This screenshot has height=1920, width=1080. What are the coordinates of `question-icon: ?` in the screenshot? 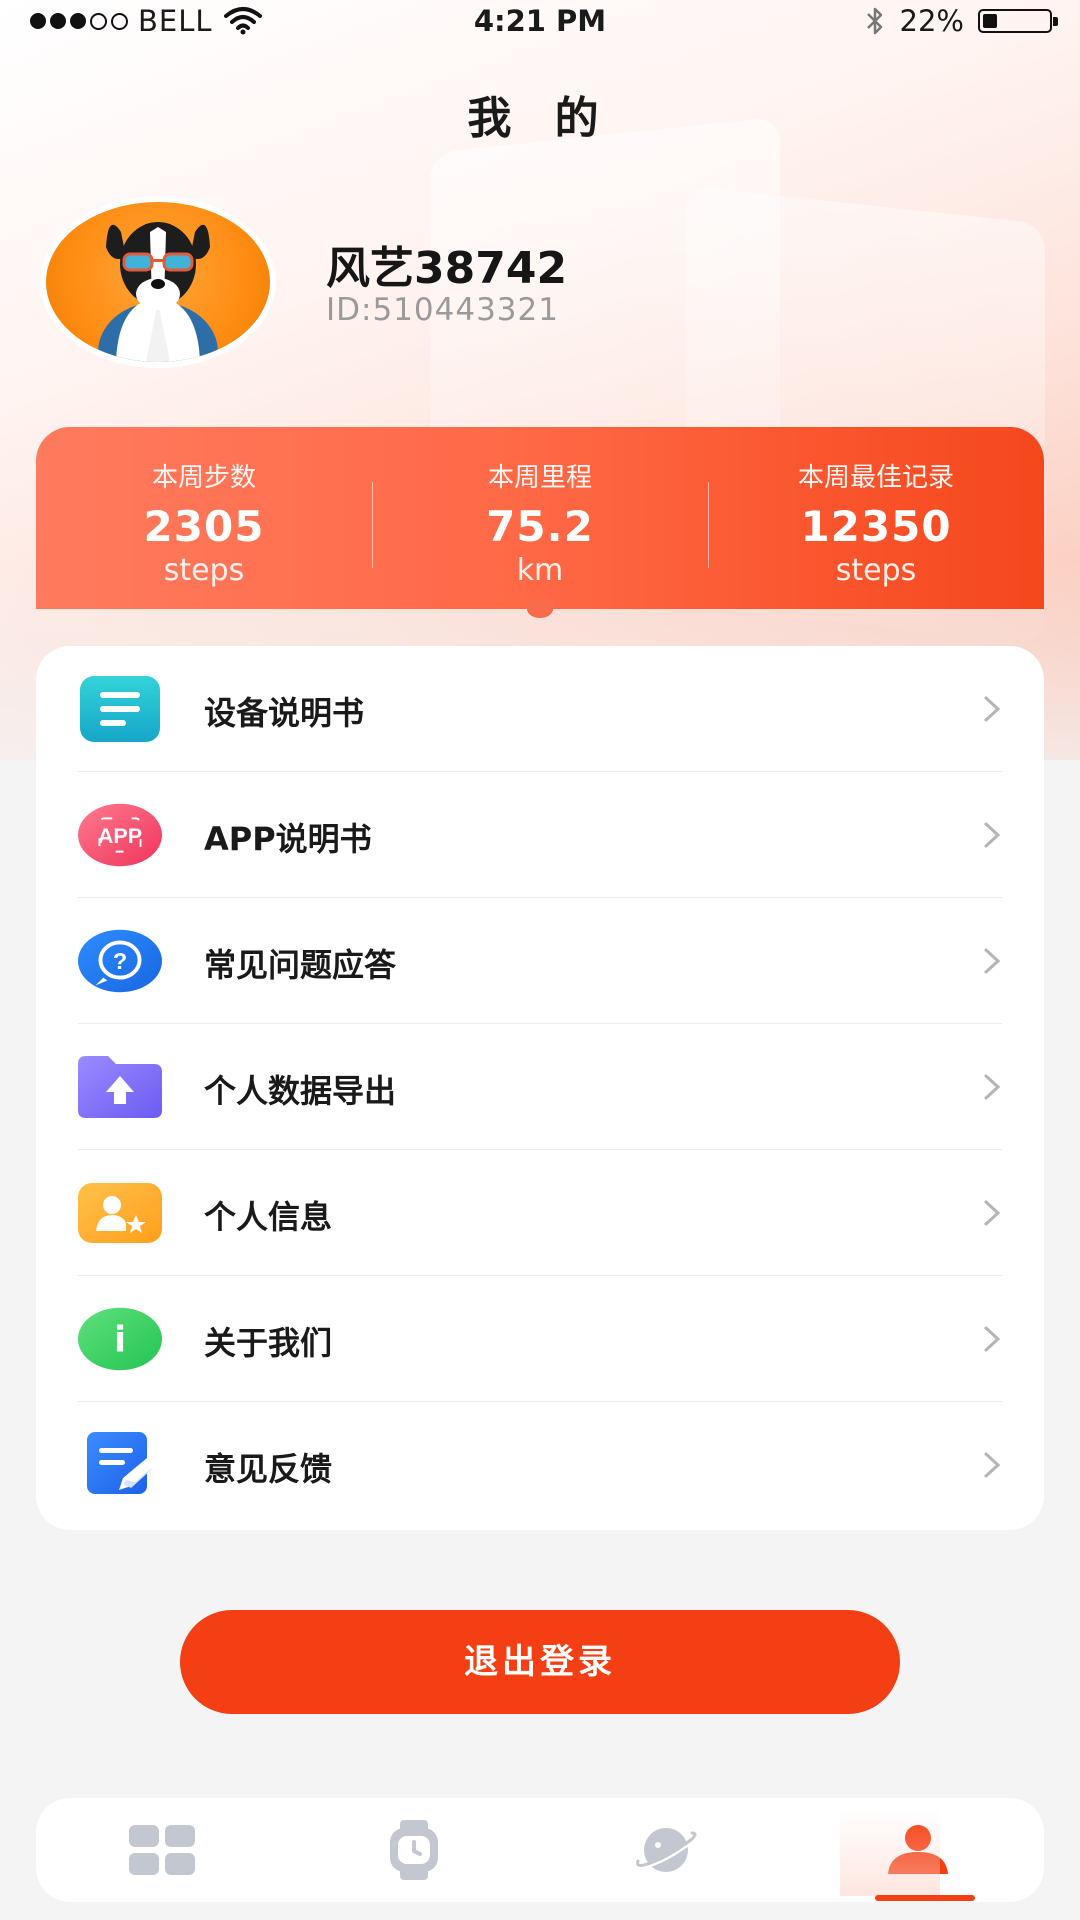 It's located at (120, 961).